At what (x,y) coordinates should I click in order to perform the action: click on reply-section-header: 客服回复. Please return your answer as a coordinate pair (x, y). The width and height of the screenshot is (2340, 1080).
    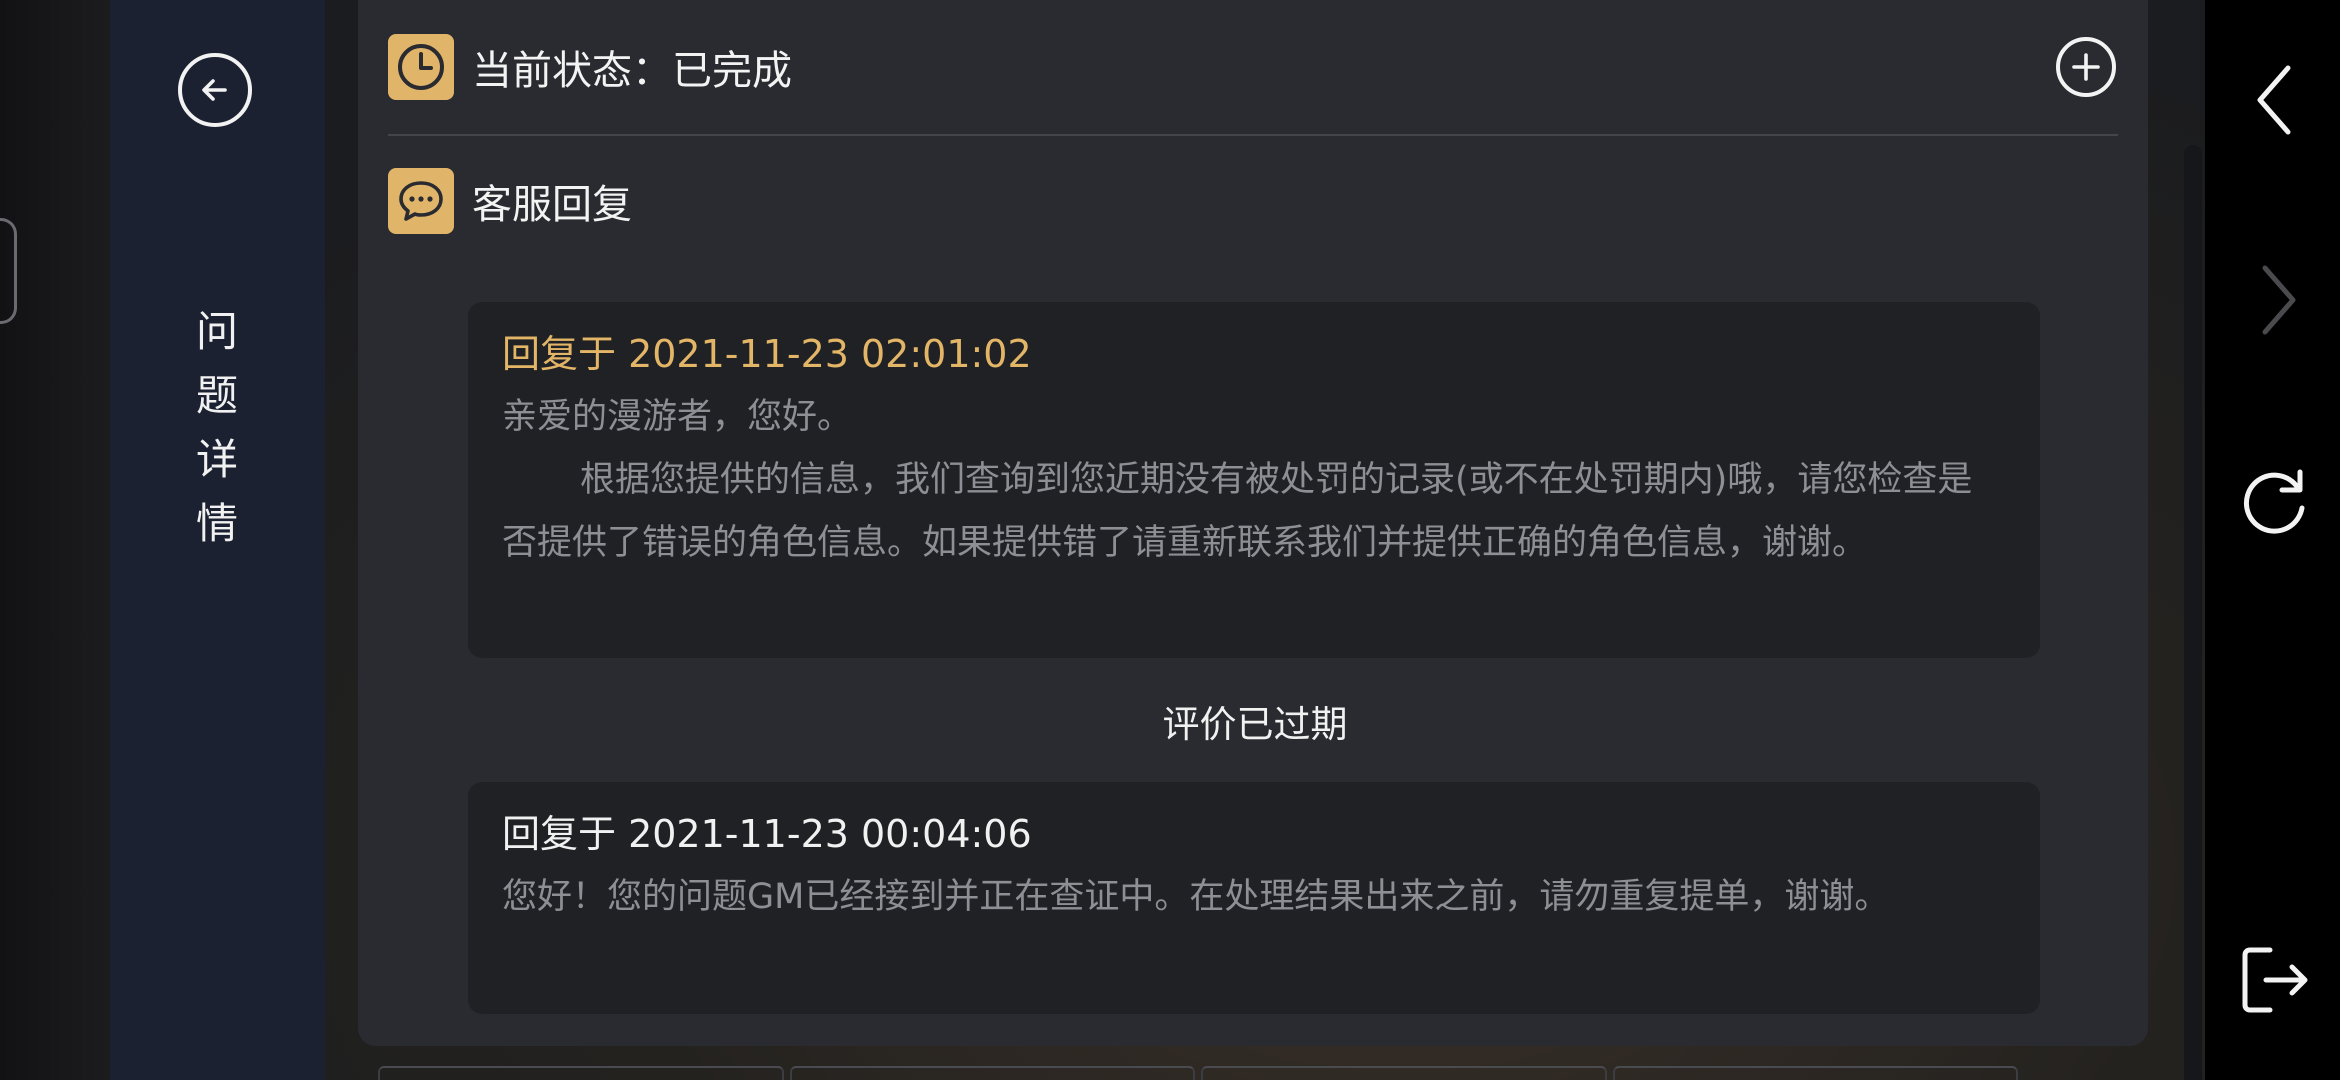
    Looking at the image, I should click on (510, 201).